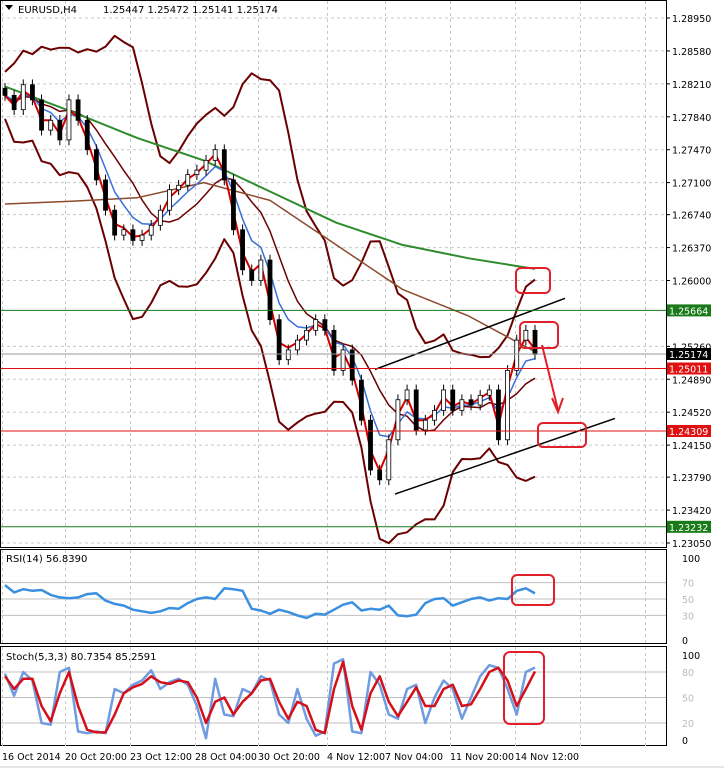 This screenshot has width=724, height=772. What do you see at coordinates (691, 118) in the screenshot?
I see `y-tick-label: 1.27840` at bounding box center [691, 118].